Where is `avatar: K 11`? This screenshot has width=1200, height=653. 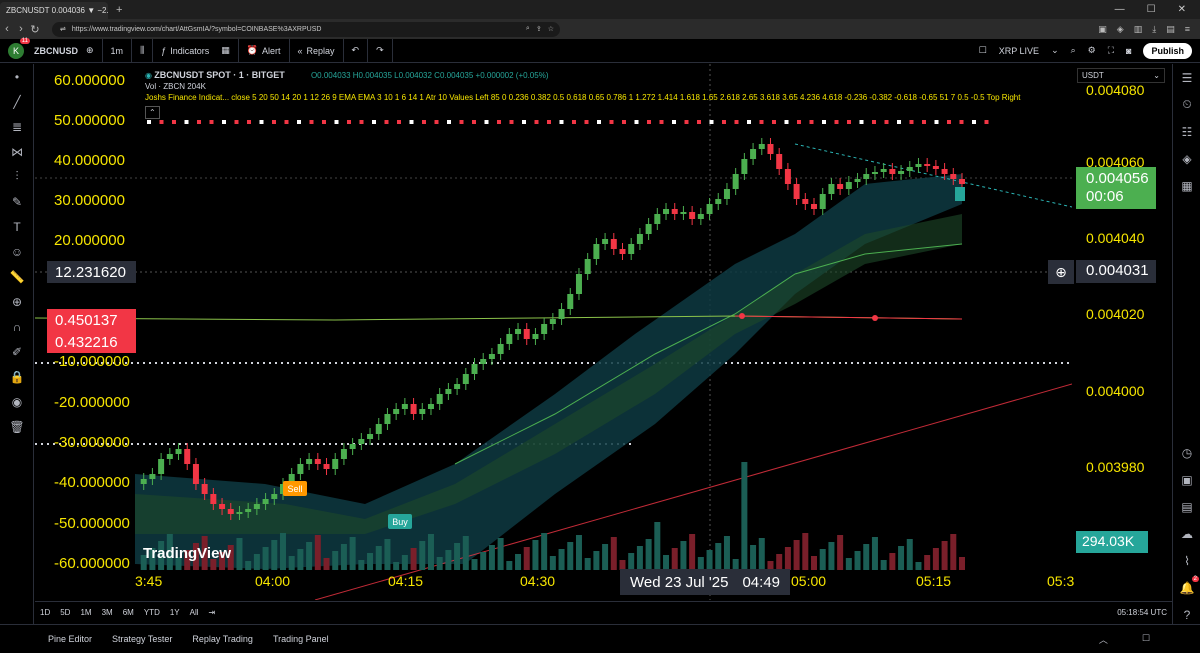
avatar: K 11 is located at coordinates (19, 48).